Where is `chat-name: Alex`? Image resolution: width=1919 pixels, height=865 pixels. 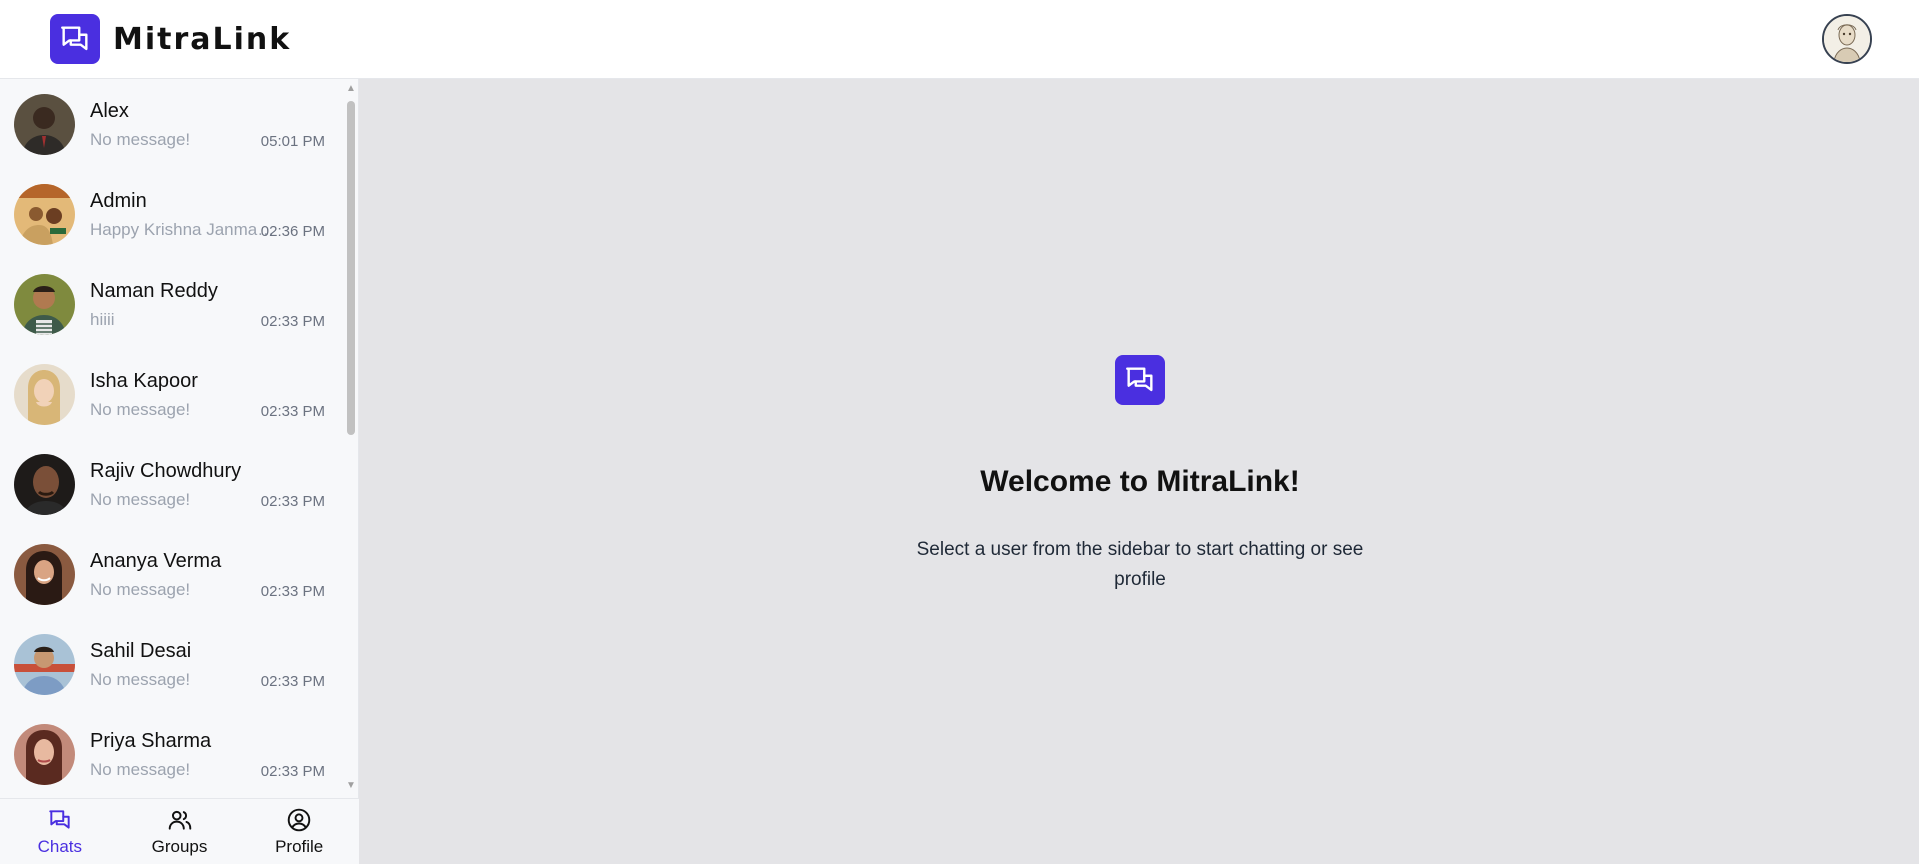 chat-name: Alex is located at coordinates (109, 111).